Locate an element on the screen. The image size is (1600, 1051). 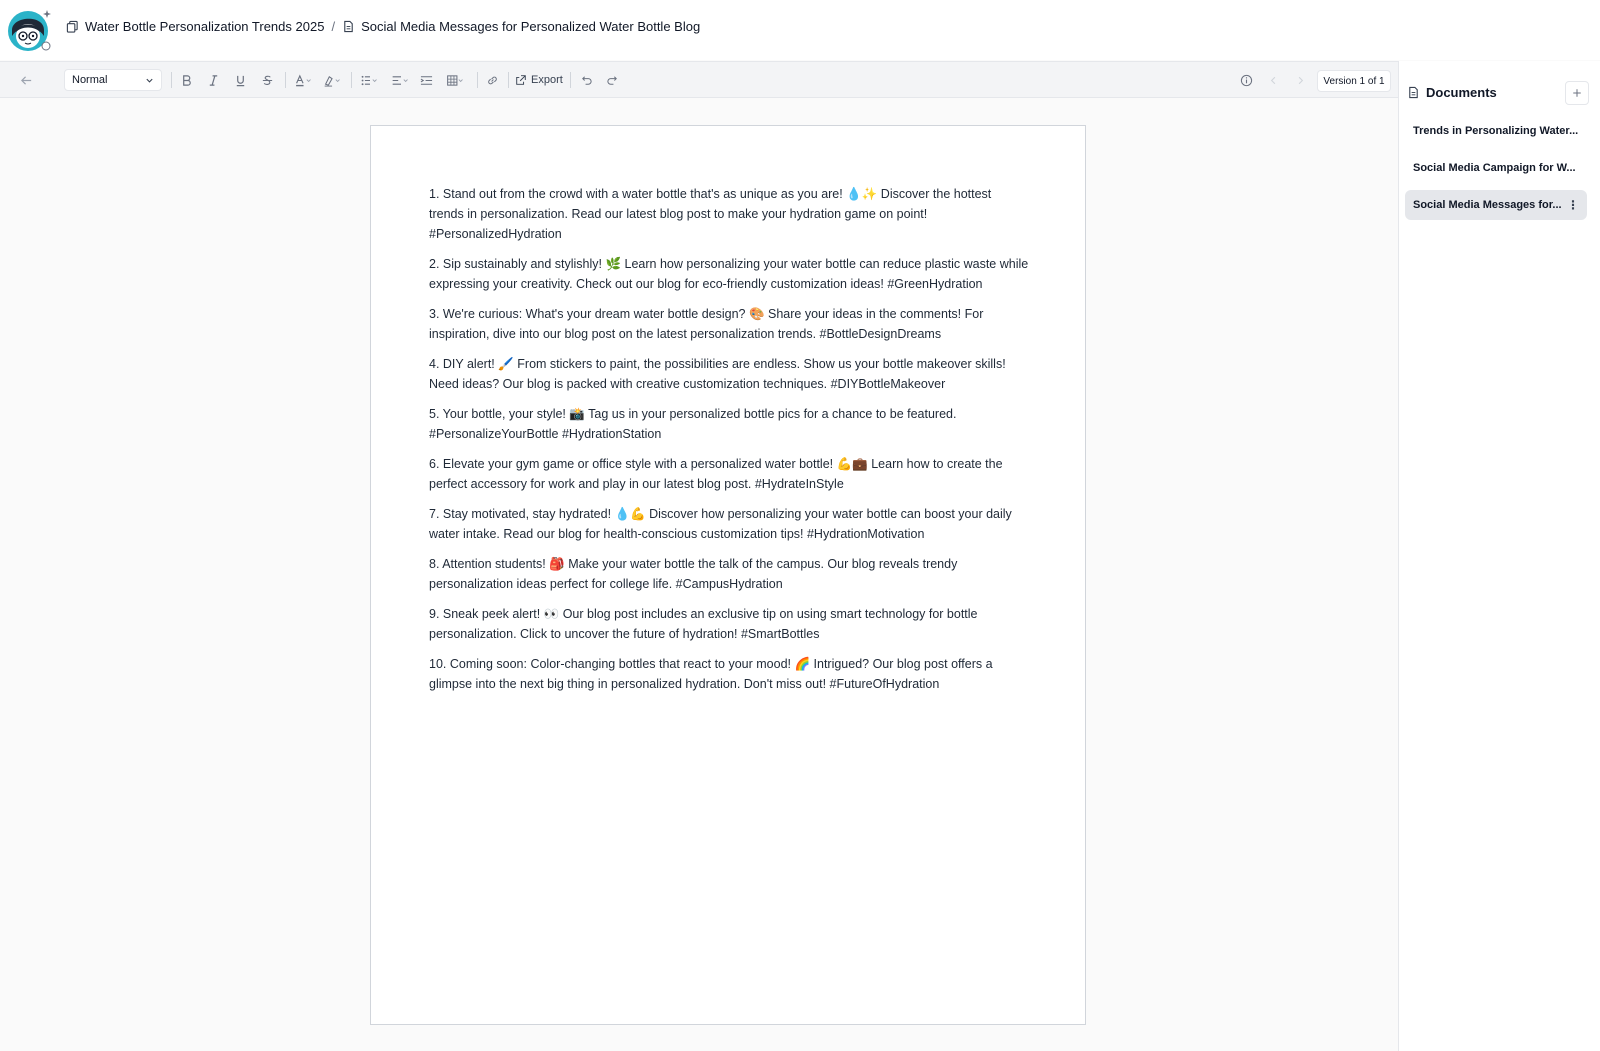
indent-icon is located at coordinates (426, 80).